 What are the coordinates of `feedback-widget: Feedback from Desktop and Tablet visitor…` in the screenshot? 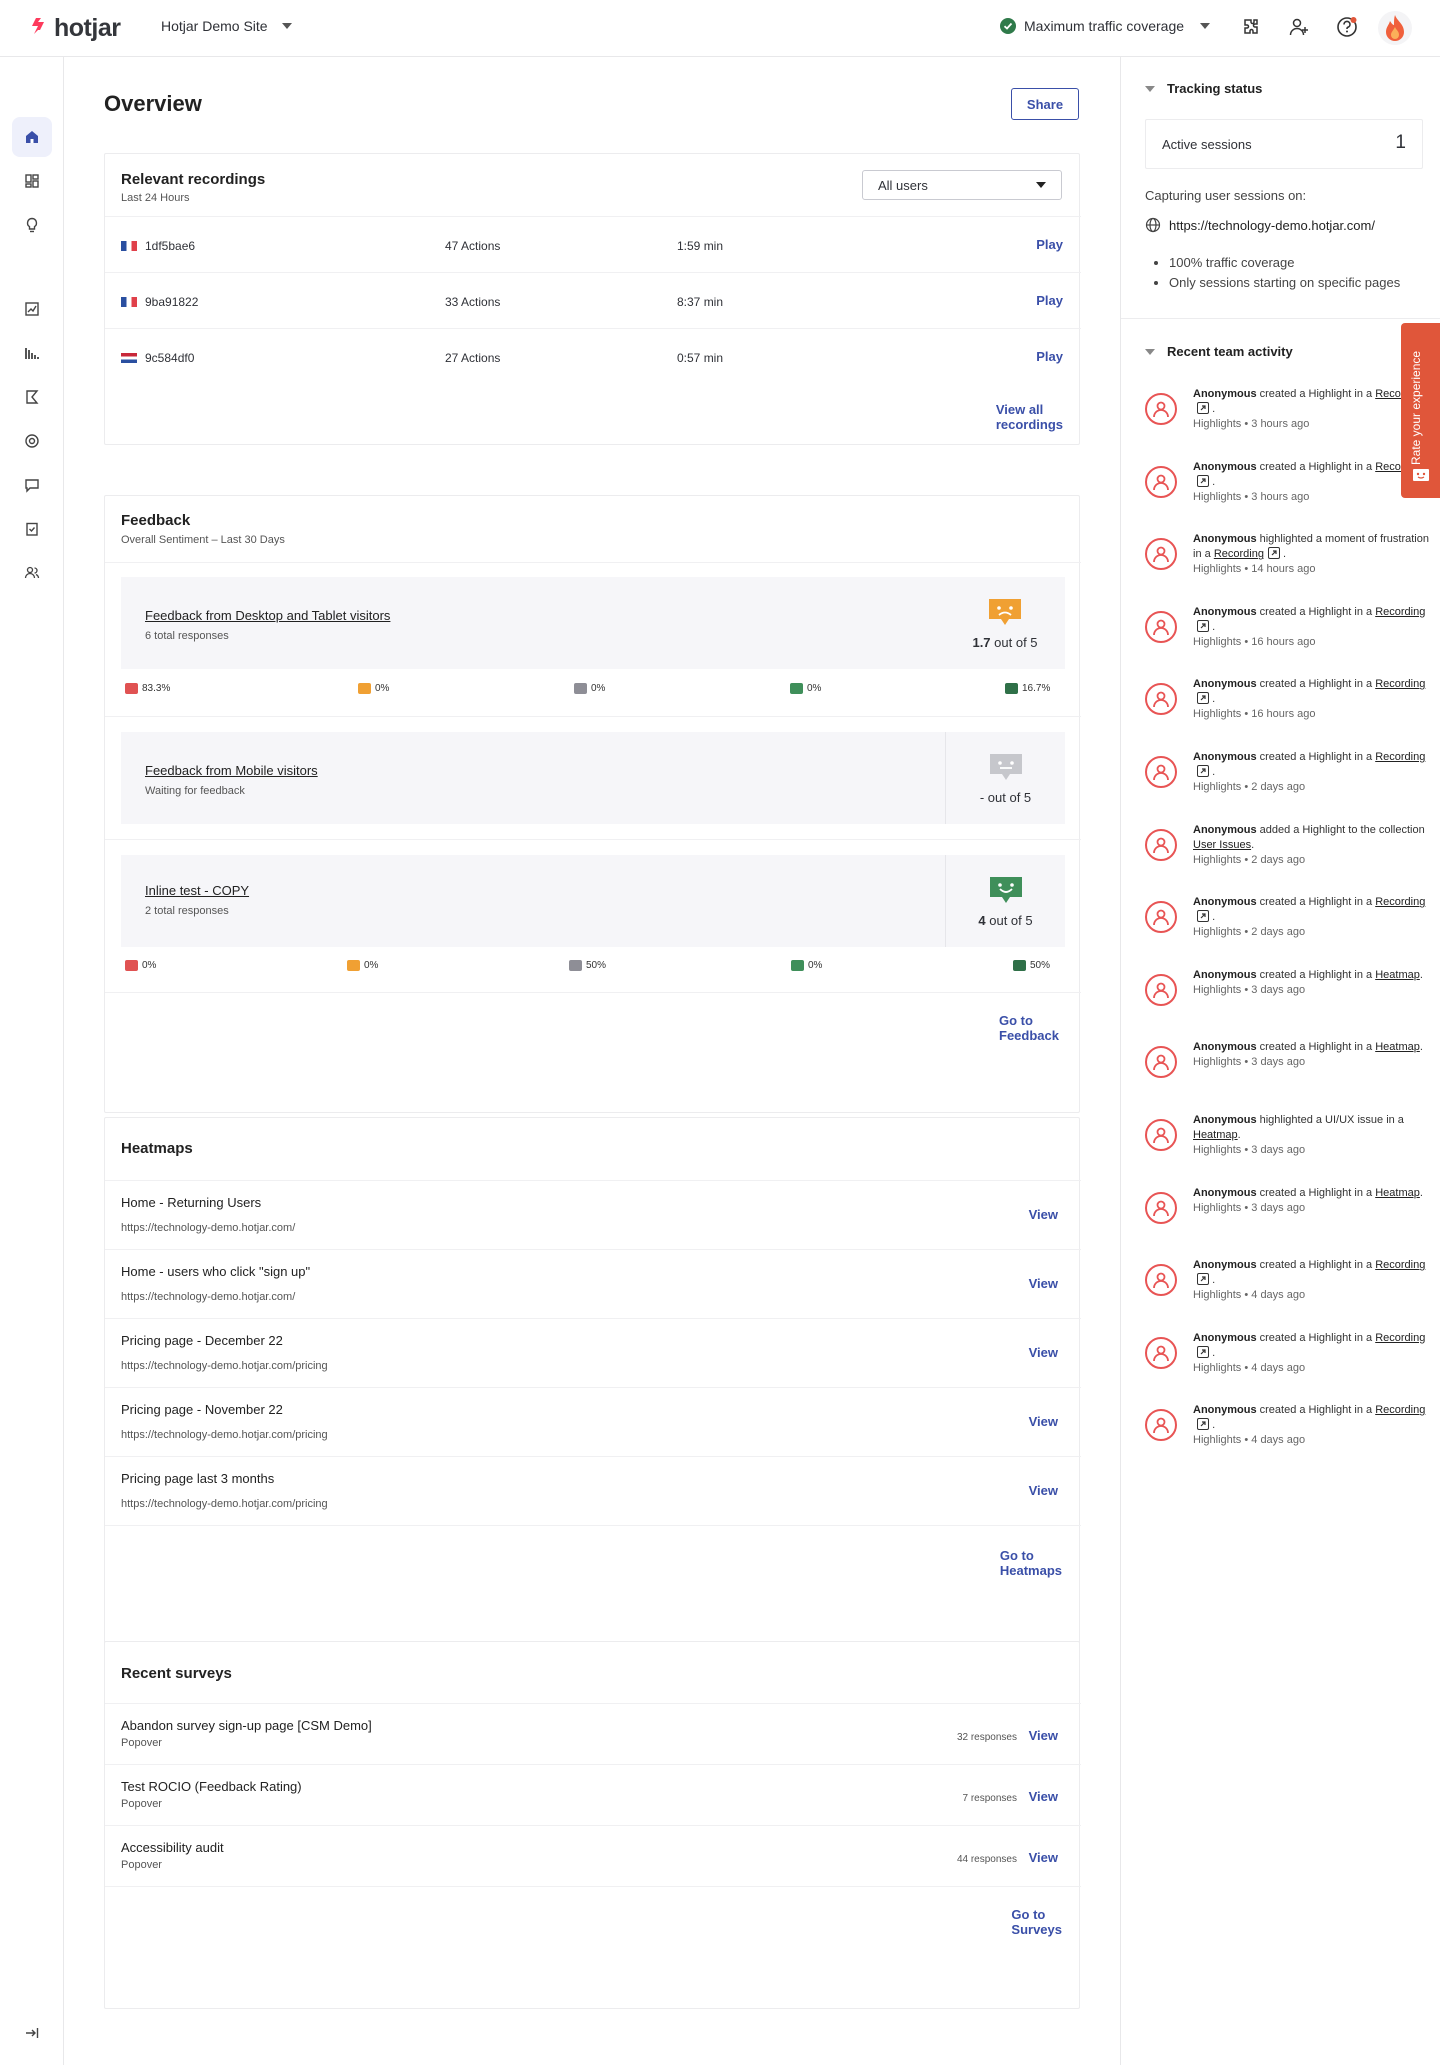 It's located at (593, 623).